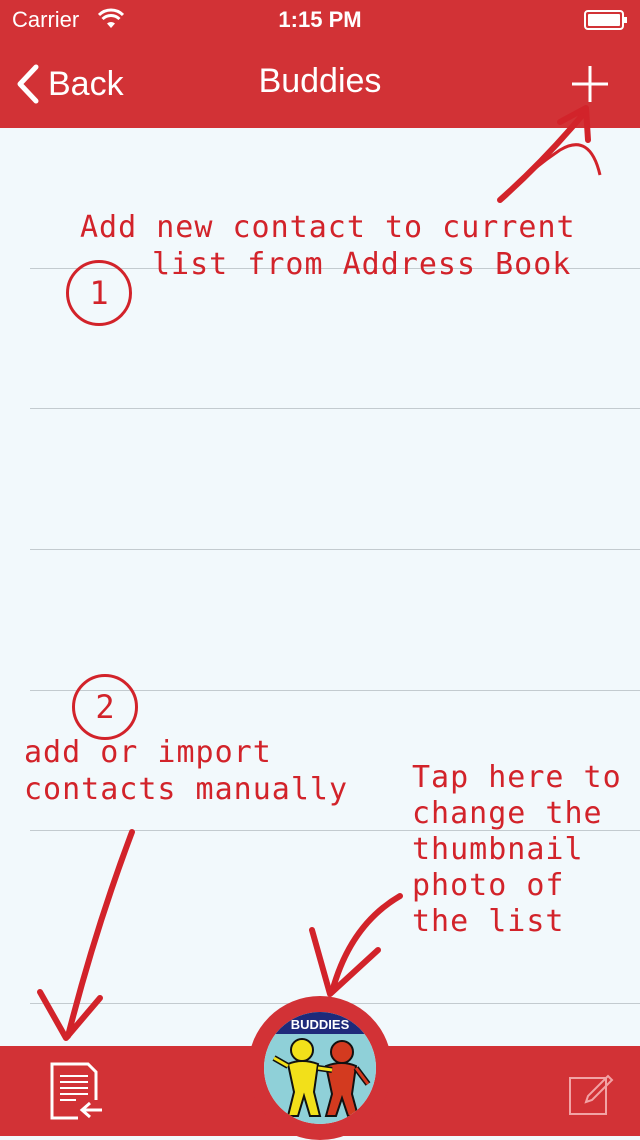  I want to click on annotation-text: list from Address Book, so click(362, 264).